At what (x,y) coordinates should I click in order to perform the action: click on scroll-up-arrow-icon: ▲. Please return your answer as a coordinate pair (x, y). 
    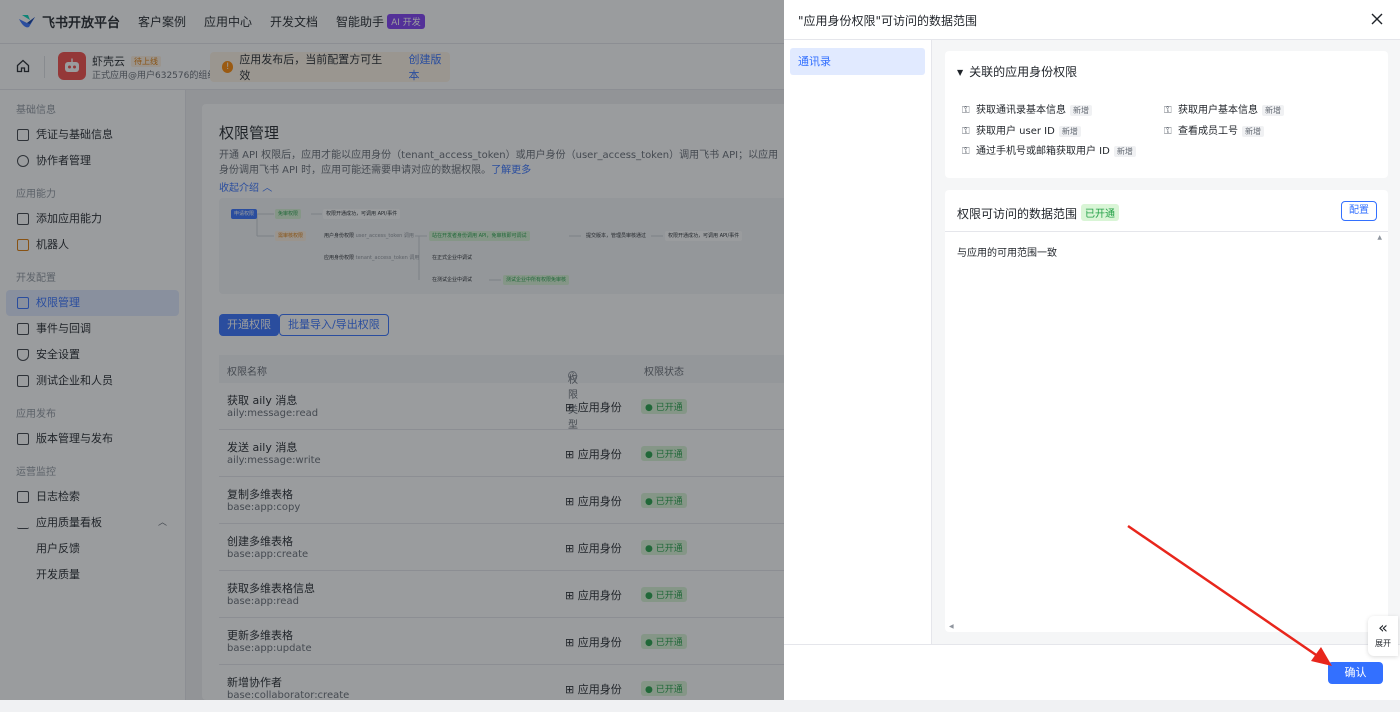
    Looking at the image, I should click on (1379, 237).